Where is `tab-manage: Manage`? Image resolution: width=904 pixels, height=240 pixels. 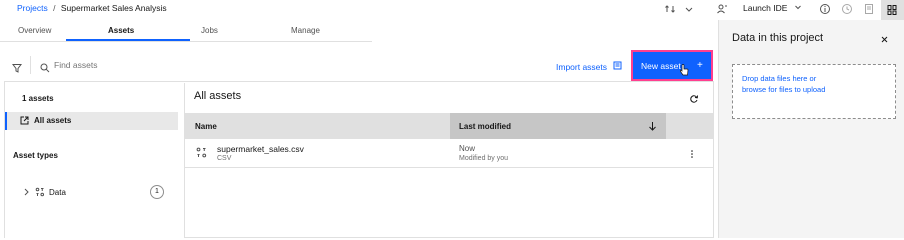 tab-manage: Manage is located at coordinates (305, 30).